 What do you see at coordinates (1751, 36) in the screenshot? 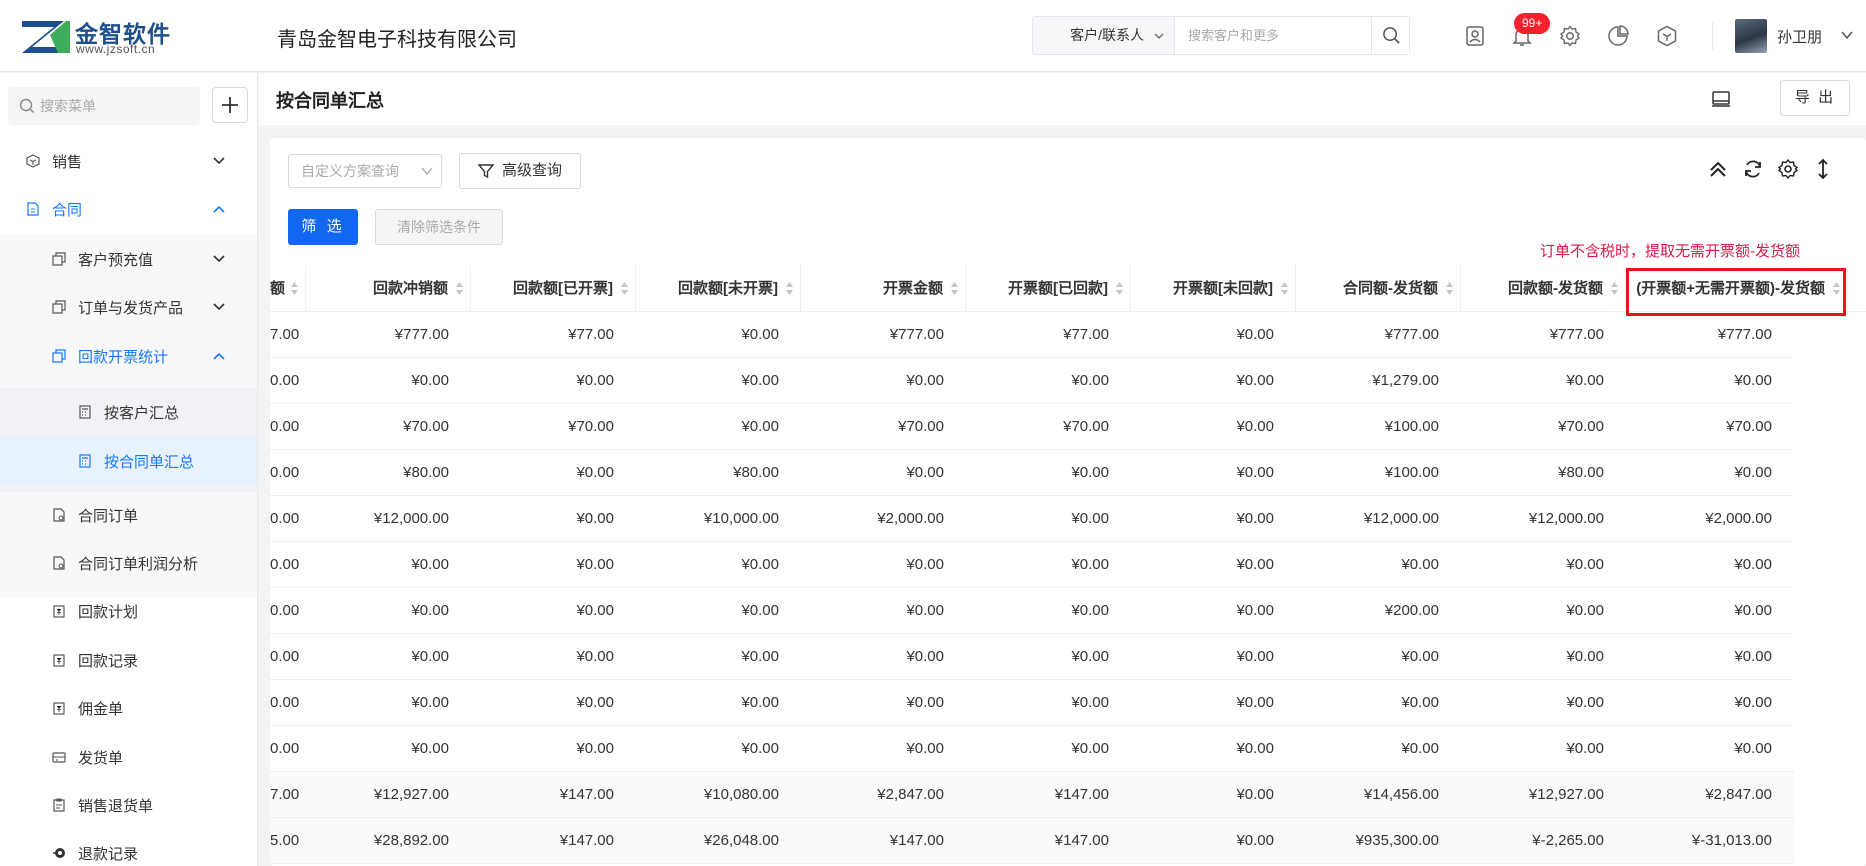
I see `avatar` at bounding box center [1751, 36].